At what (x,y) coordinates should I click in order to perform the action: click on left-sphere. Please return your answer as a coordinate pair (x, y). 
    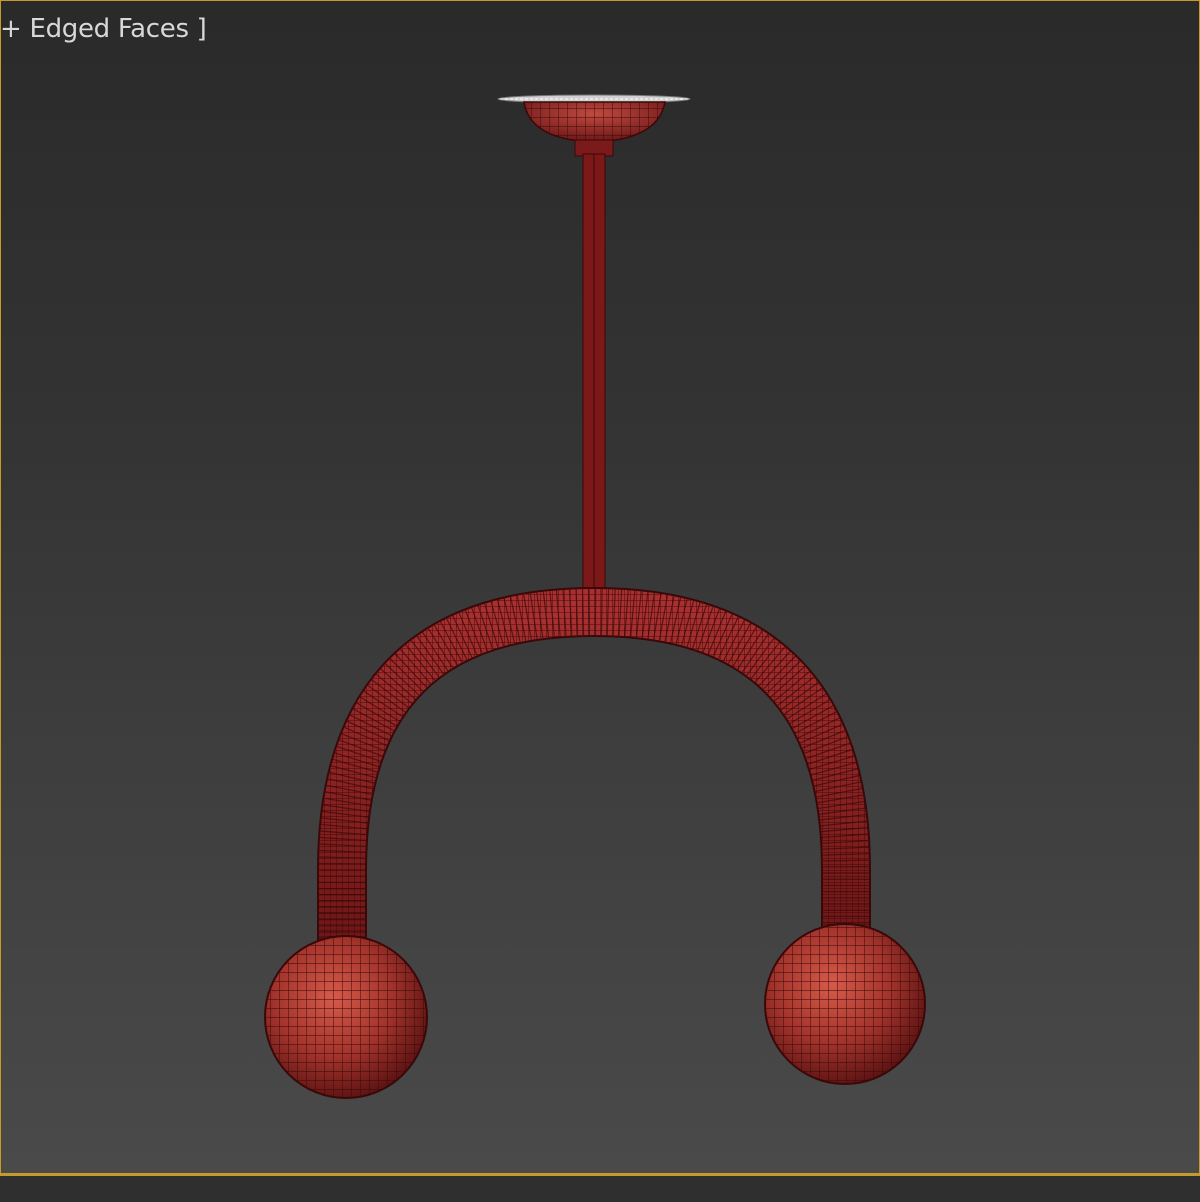
    Looking at the image, I should click on (346, 1017).